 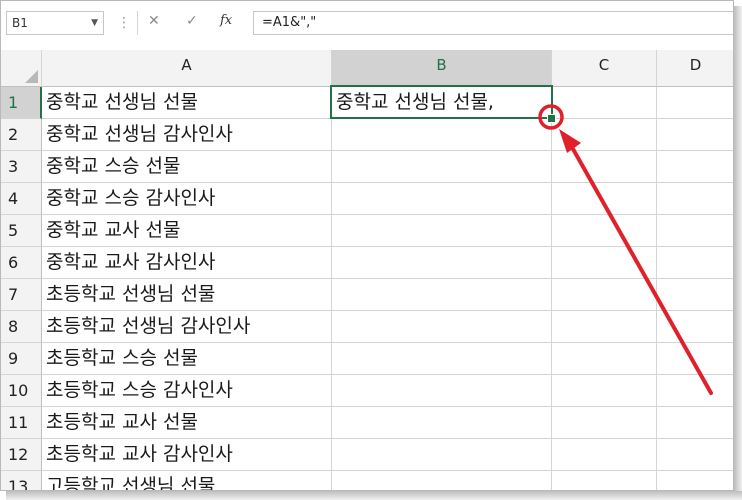 I want to click on annotation-arrow-line, so click(x=642, y=271).